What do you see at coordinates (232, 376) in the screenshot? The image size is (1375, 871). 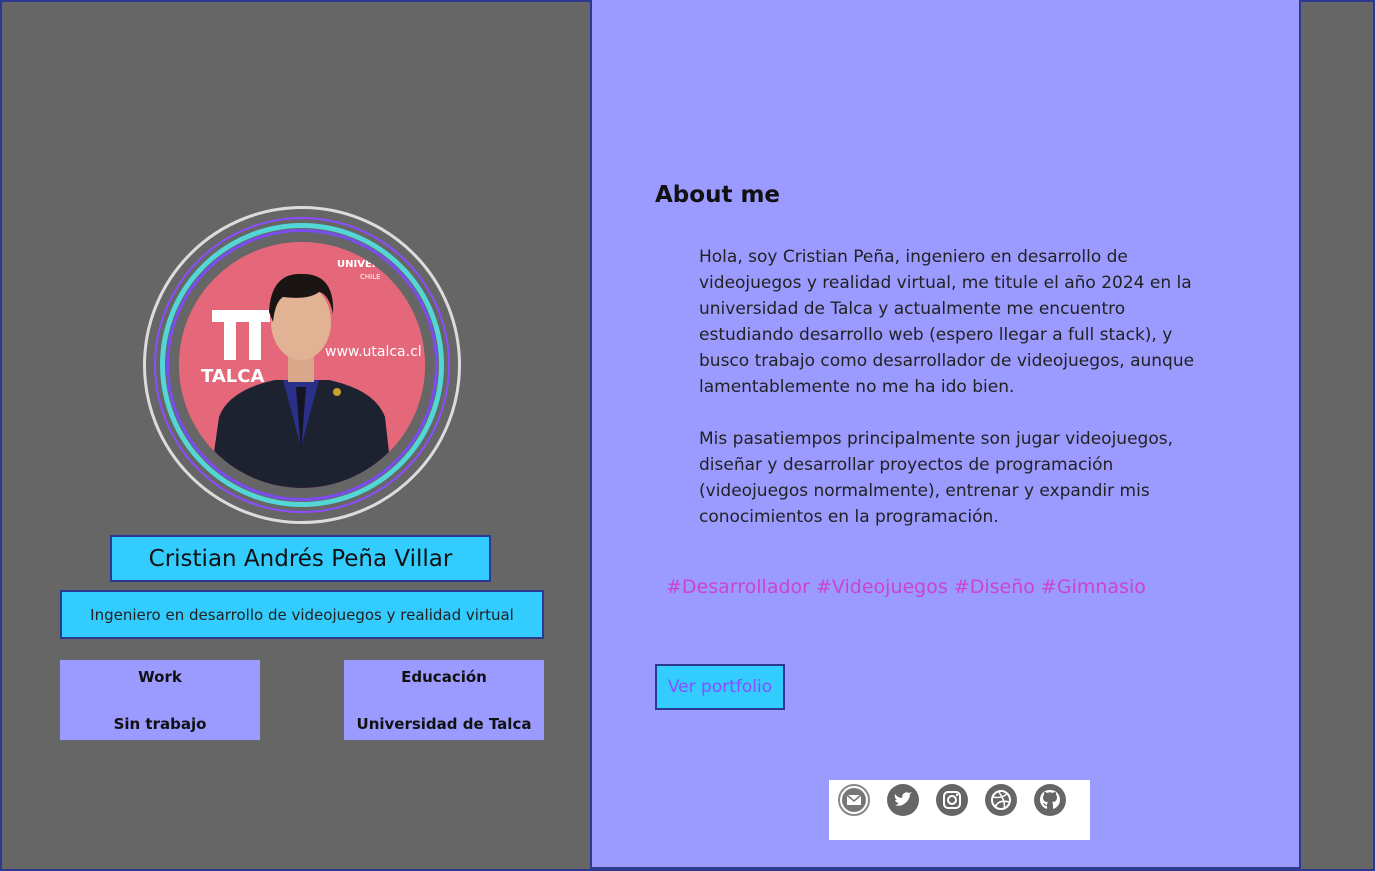 I see `photo-logo-side: TALCA` at bounding box center [232, 376].